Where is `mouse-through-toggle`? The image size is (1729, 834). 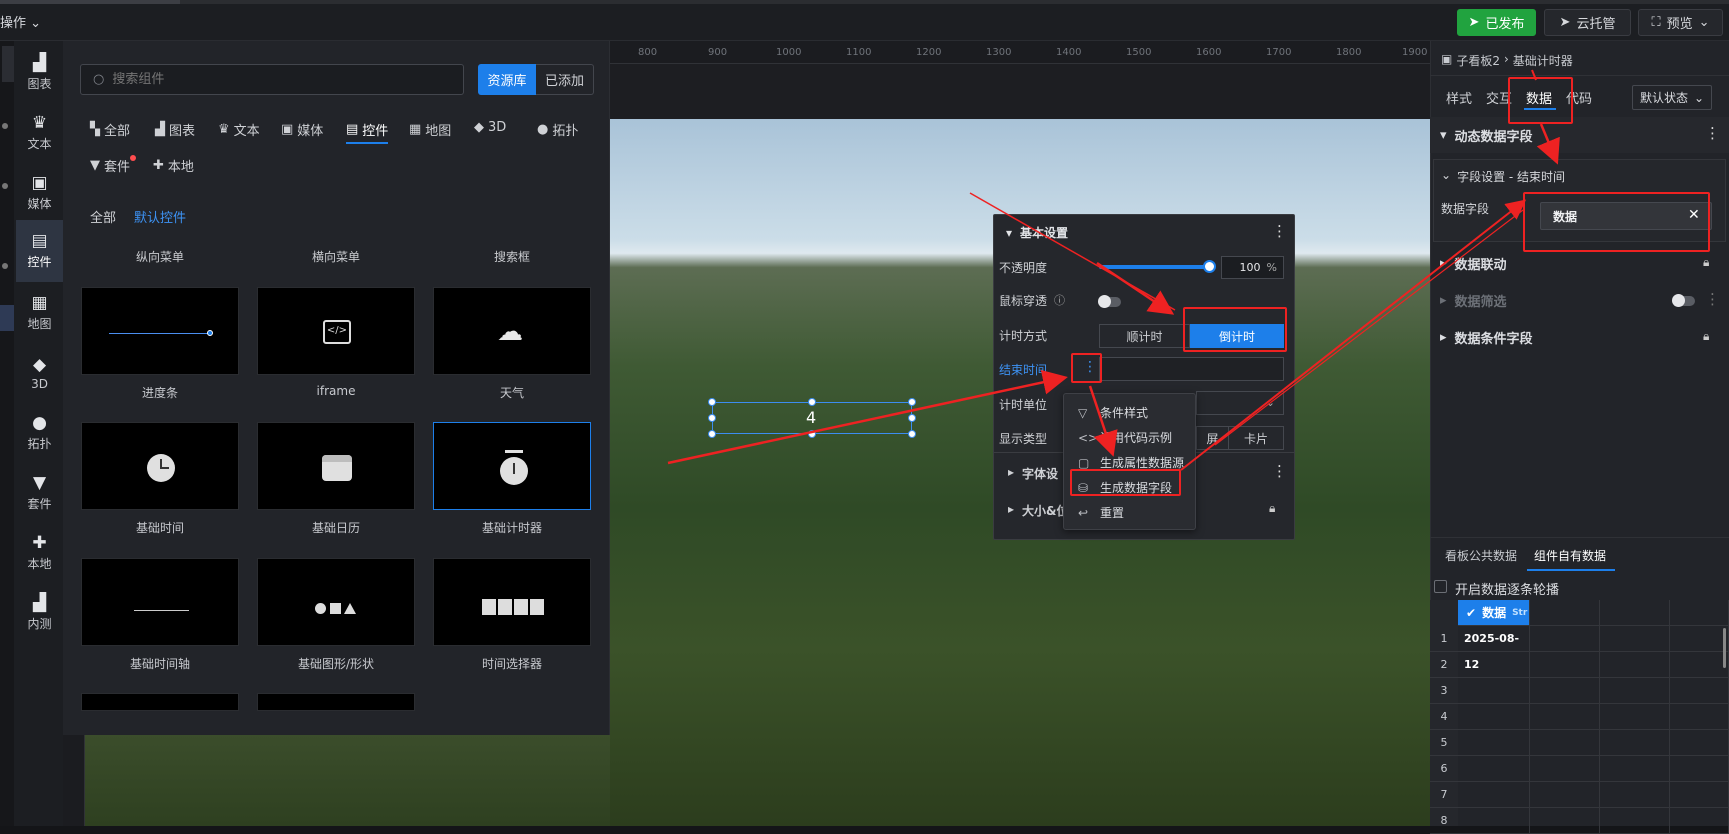 mouse-through-toggle is located at coordinates (1109, 301).